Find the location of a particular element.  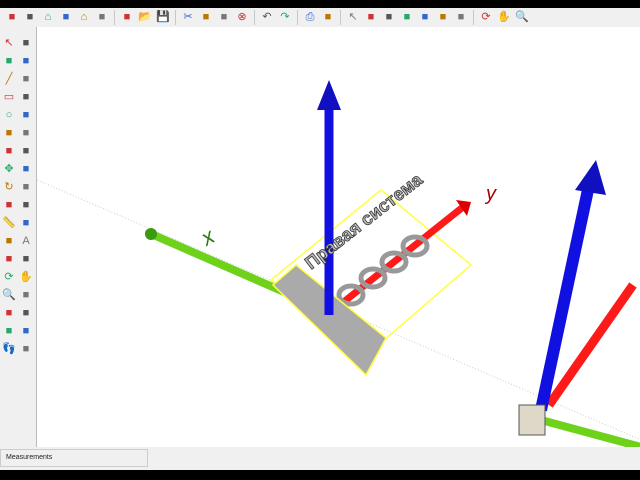

save-icon: 💾 is located at coordinates (163, 17).